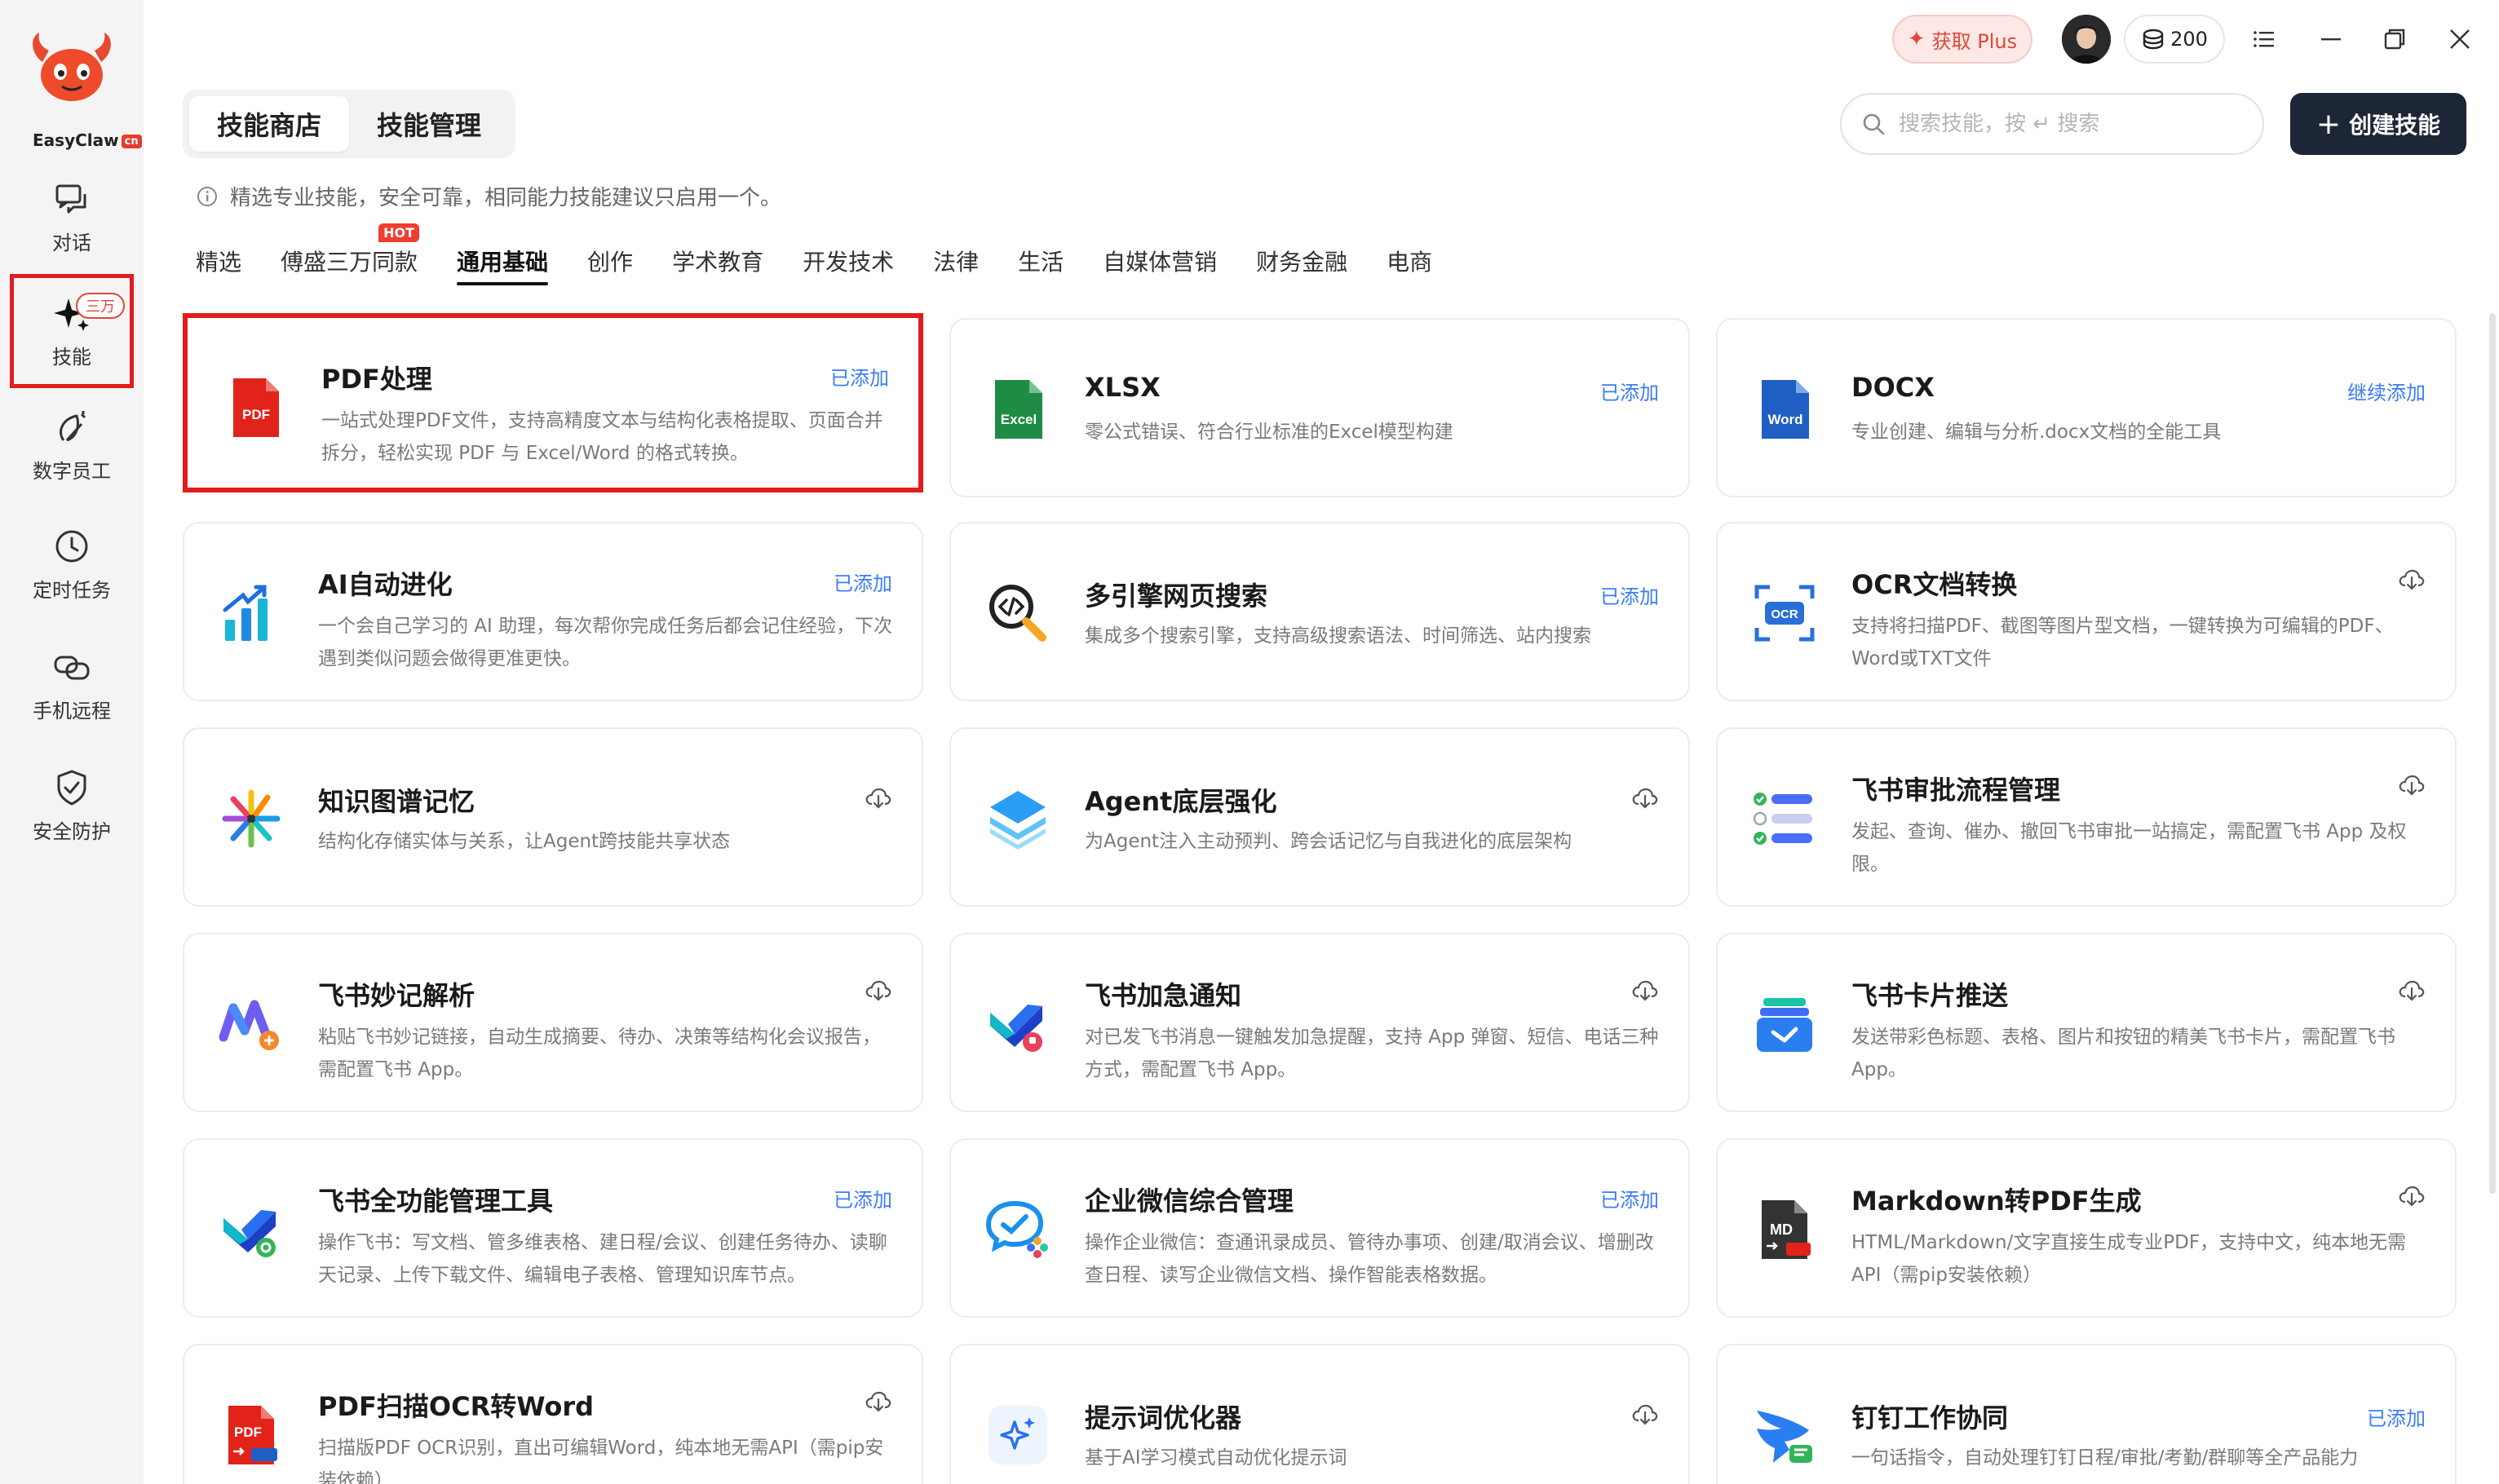  I want to click on skill-card-docx: Word DOCX 专业创建、编辑与分析.docx文档的全能工具 继续添加, so click(2086, 407).